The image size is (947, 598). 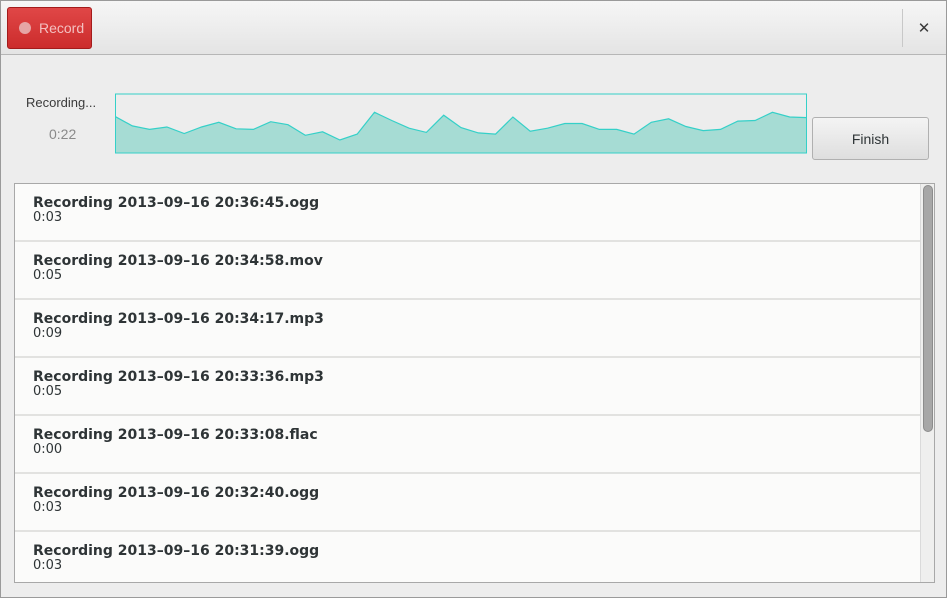 I want to click on recording-duration: 0:09, so click(x=48, y=333).